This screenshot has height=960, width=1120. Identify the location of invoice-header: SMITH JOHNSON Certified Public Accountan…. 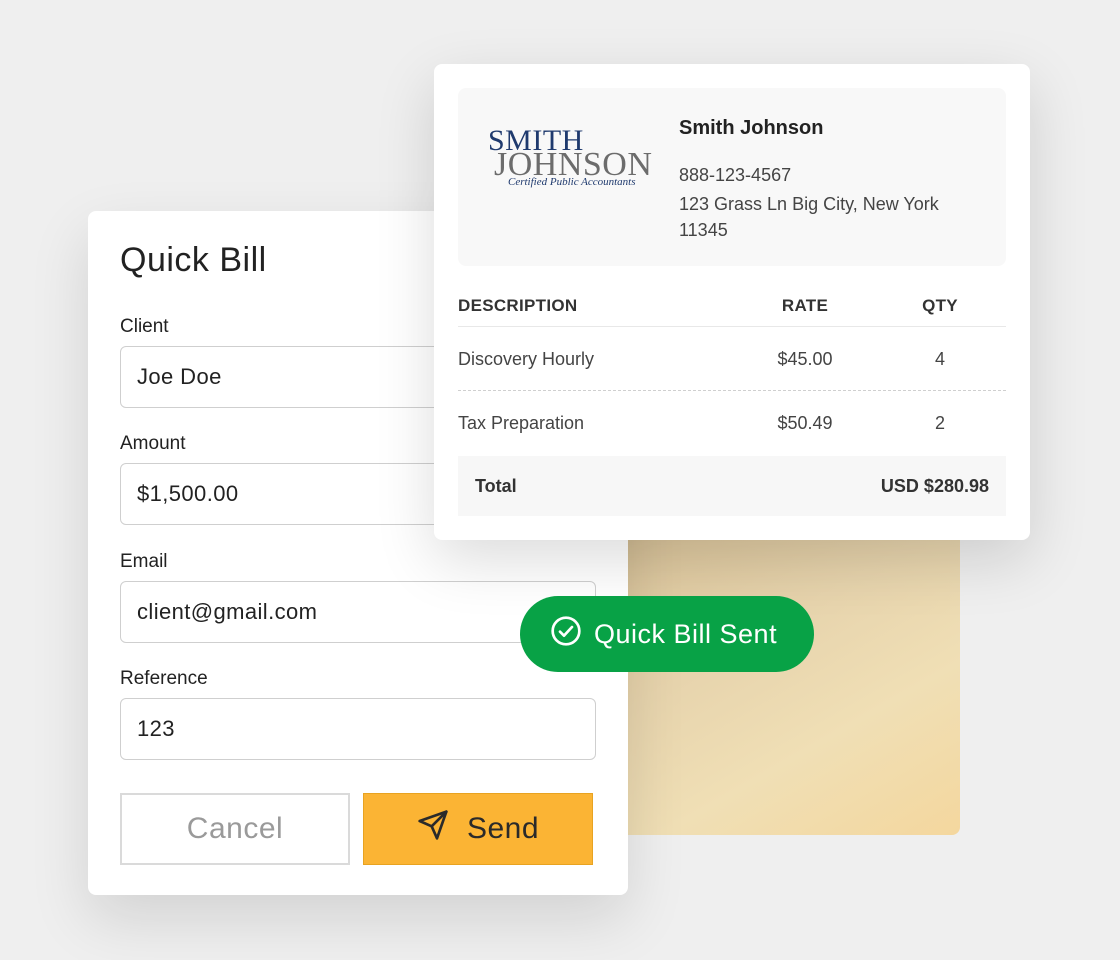
(732, 177).